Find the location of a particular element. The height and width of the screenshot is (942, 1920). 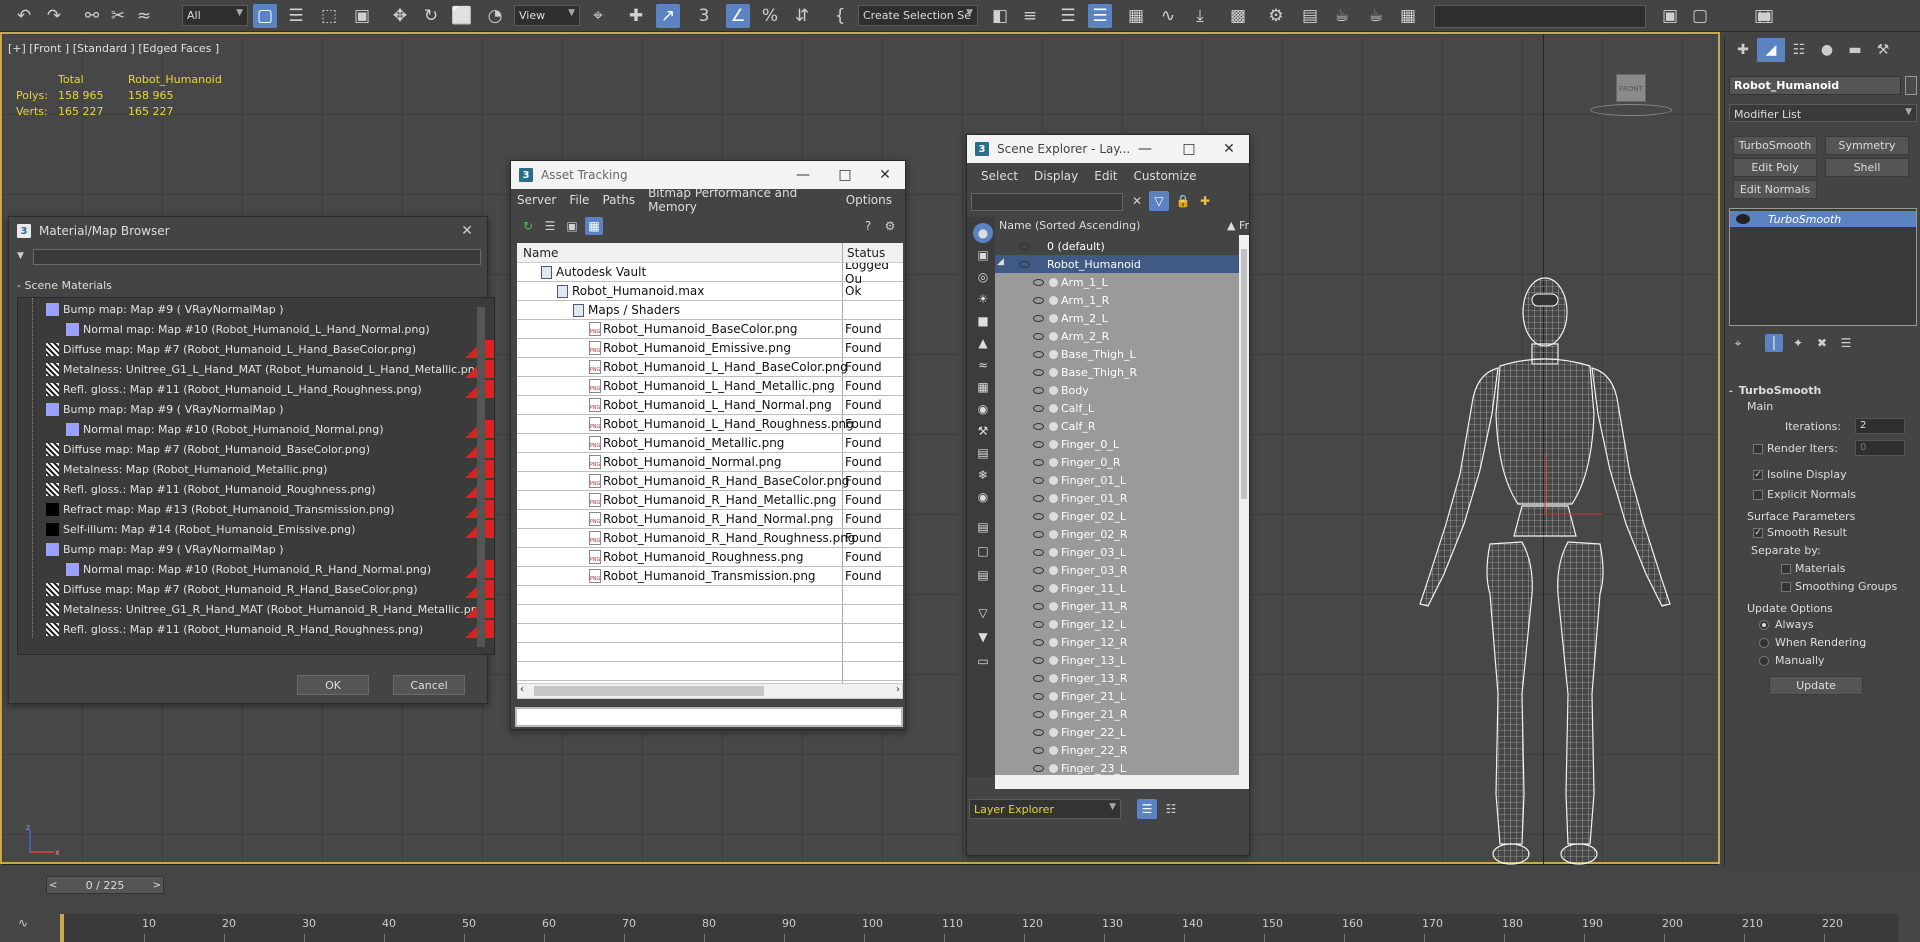

toolbar-search-field is located at coordinates (1540, 16).